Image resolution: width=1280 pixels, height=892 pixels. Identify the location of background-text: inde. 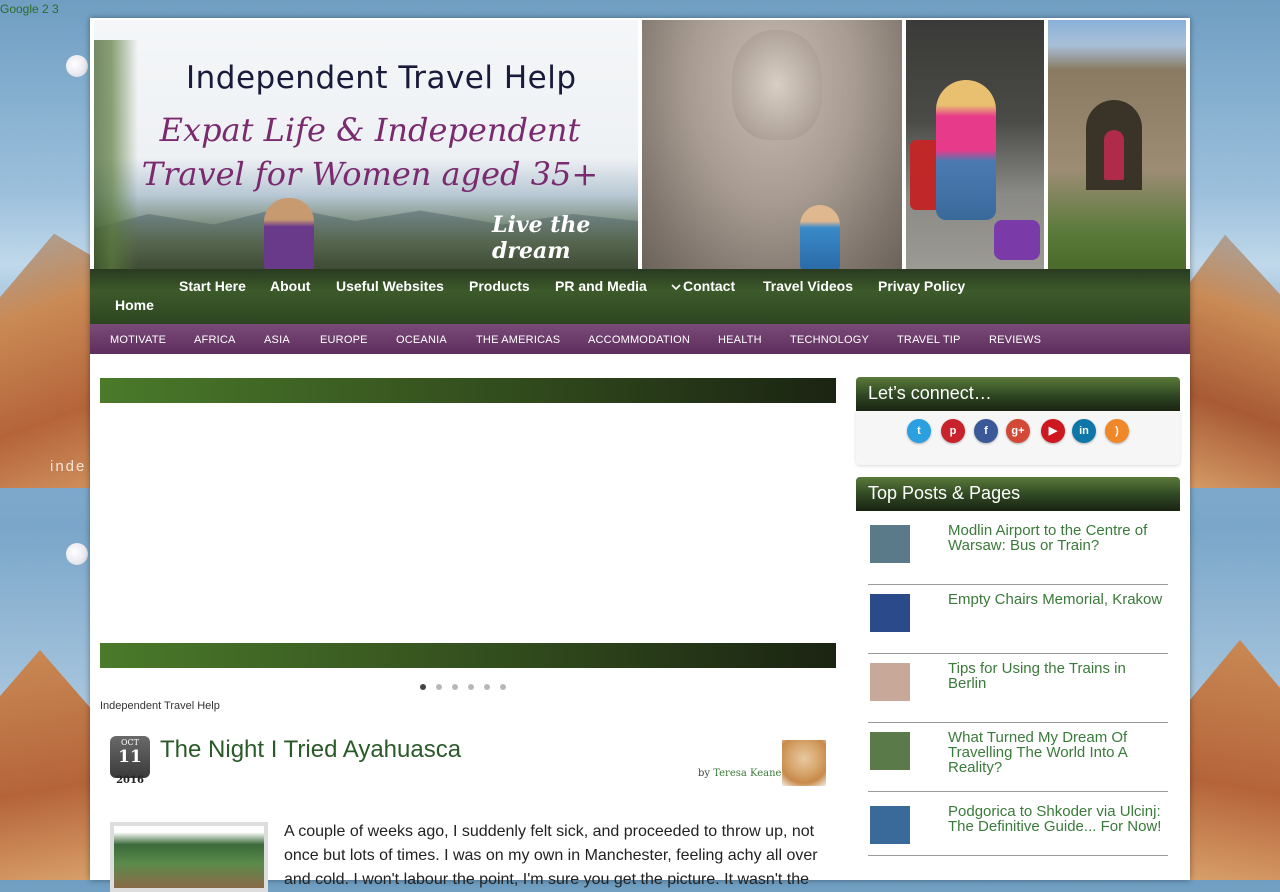
(68, 466).